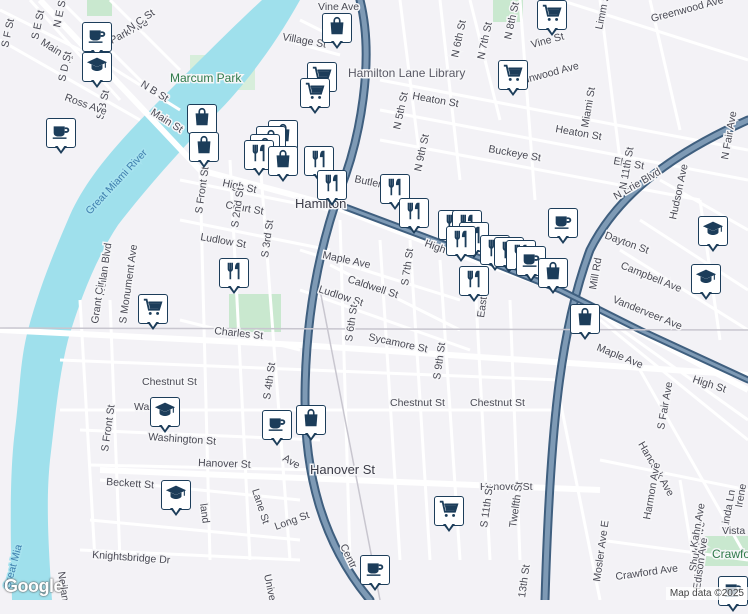 This screenshot has width=748, height=614. I want to click on park-area-north, so click(99, 8).